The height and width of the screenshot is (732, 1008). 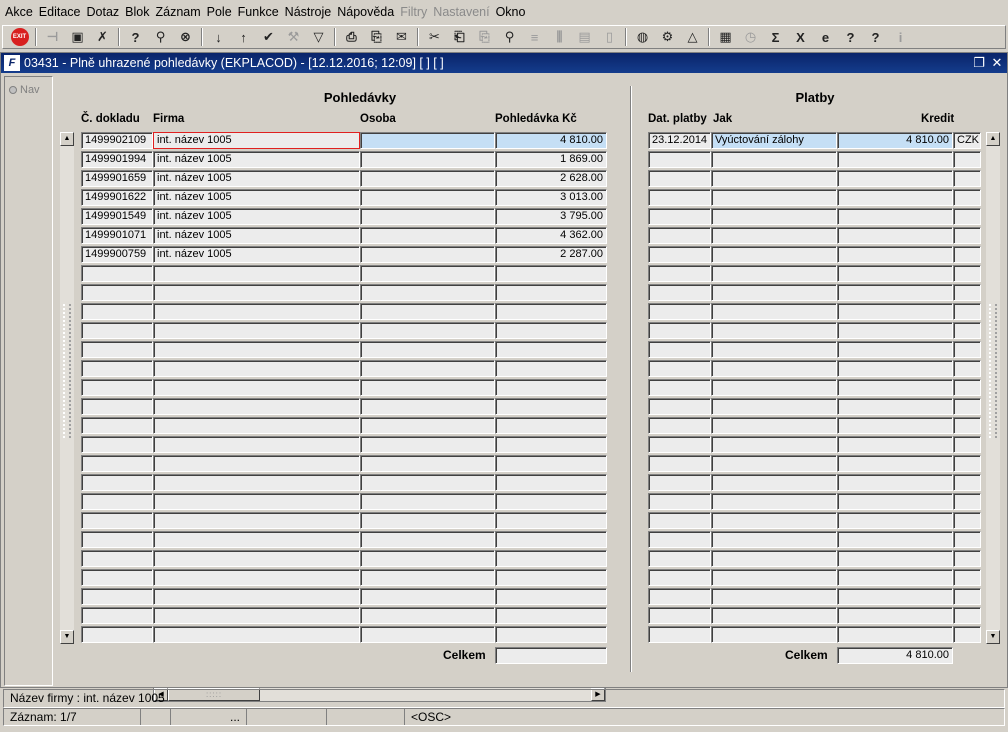 I want to click on globe-icon: ◍, so click(x=643, y=37).